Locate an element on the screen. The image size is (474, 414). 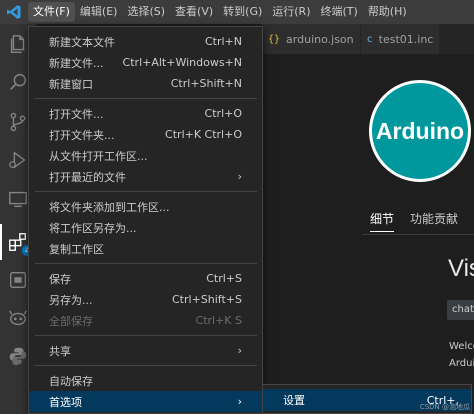
menubar-item: 编辑(E) is located at coordinates (99, 12).